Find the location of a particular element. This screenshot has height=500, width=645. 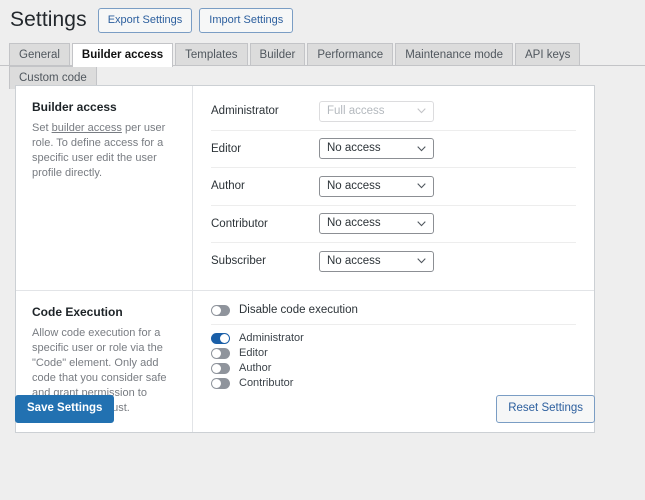

tab-general: General is located at coordinates (39, 54).